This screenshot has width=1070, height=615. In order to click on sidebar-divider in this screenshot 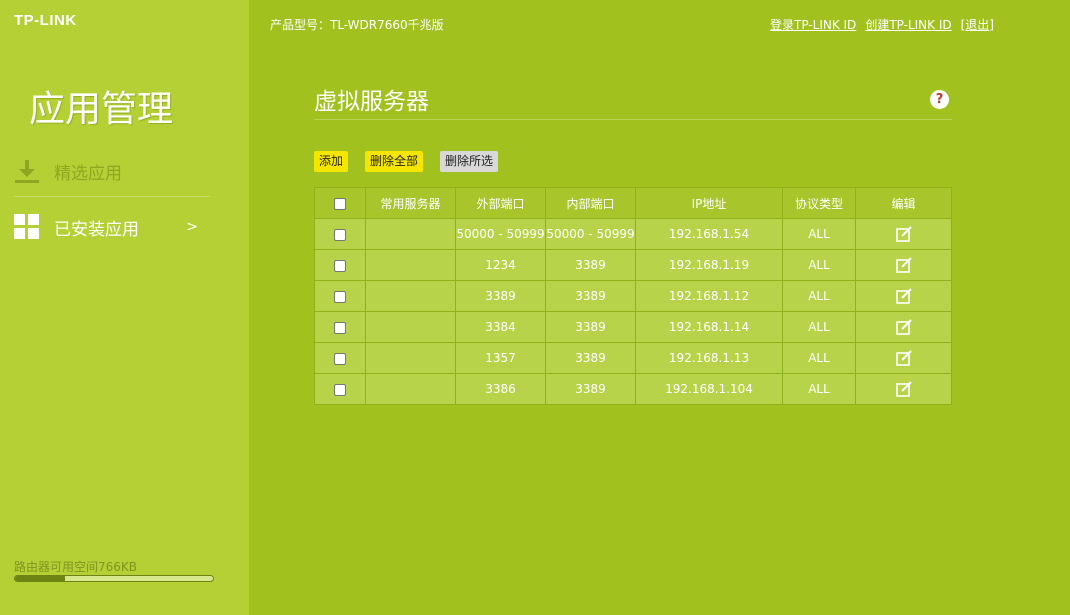, I will do `click(112, 196)`.